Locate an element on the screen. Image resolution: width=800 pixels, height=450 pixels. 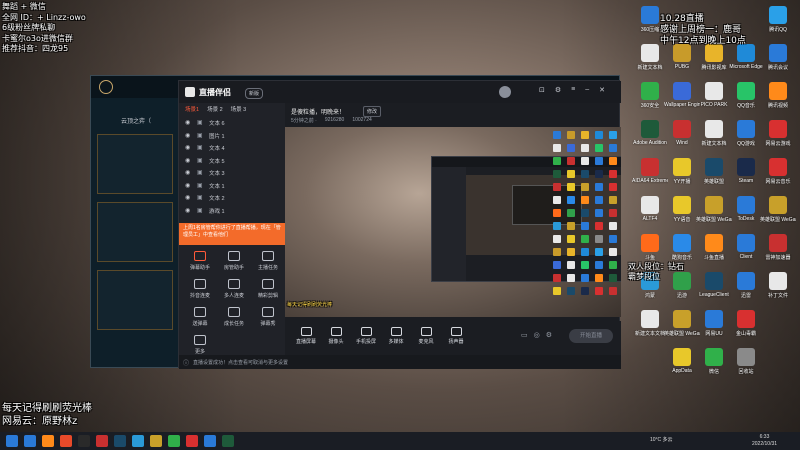
start-live-button: 开始直播 is located at coordinates (591, 336).